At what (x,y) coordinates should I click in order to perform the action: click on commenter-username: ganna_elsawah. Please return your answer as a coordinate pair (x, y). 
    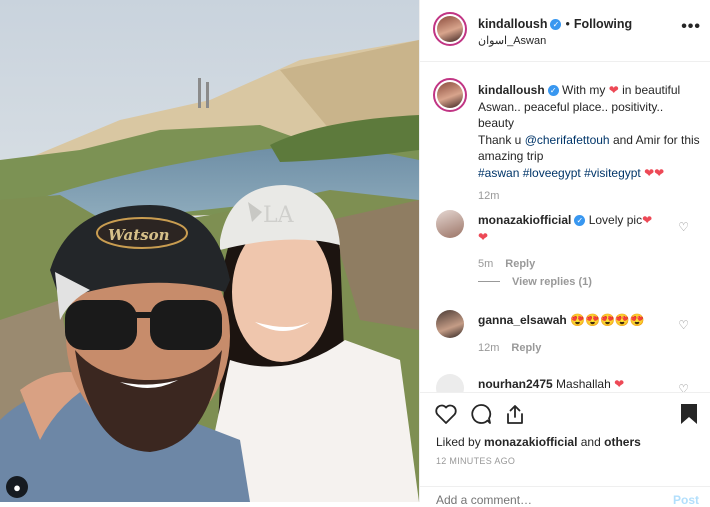
    Looking at the image, I should click on (522, 320).